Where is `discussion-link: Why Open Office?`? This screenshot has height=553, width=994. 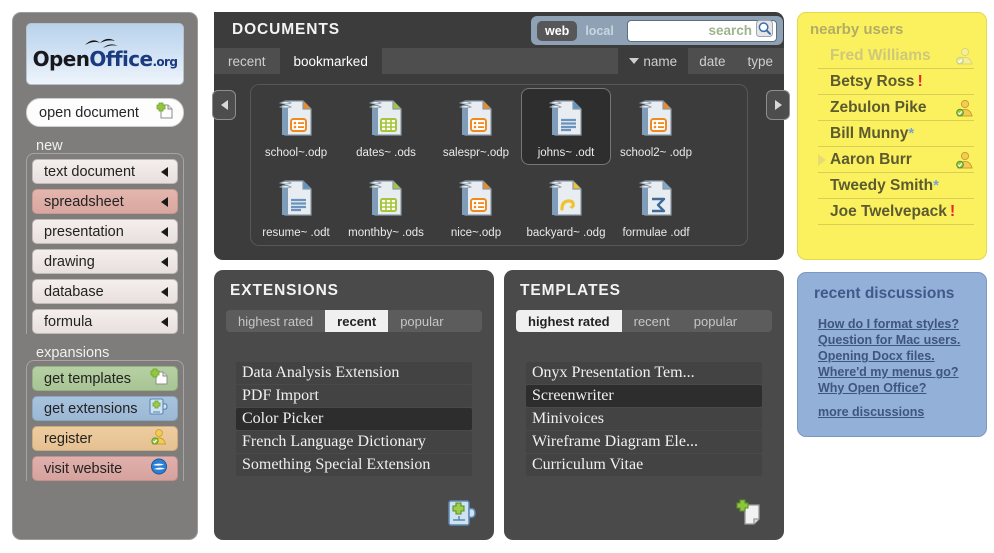 discussion-link: Why Open Office? is located at coordinates (894, 388).